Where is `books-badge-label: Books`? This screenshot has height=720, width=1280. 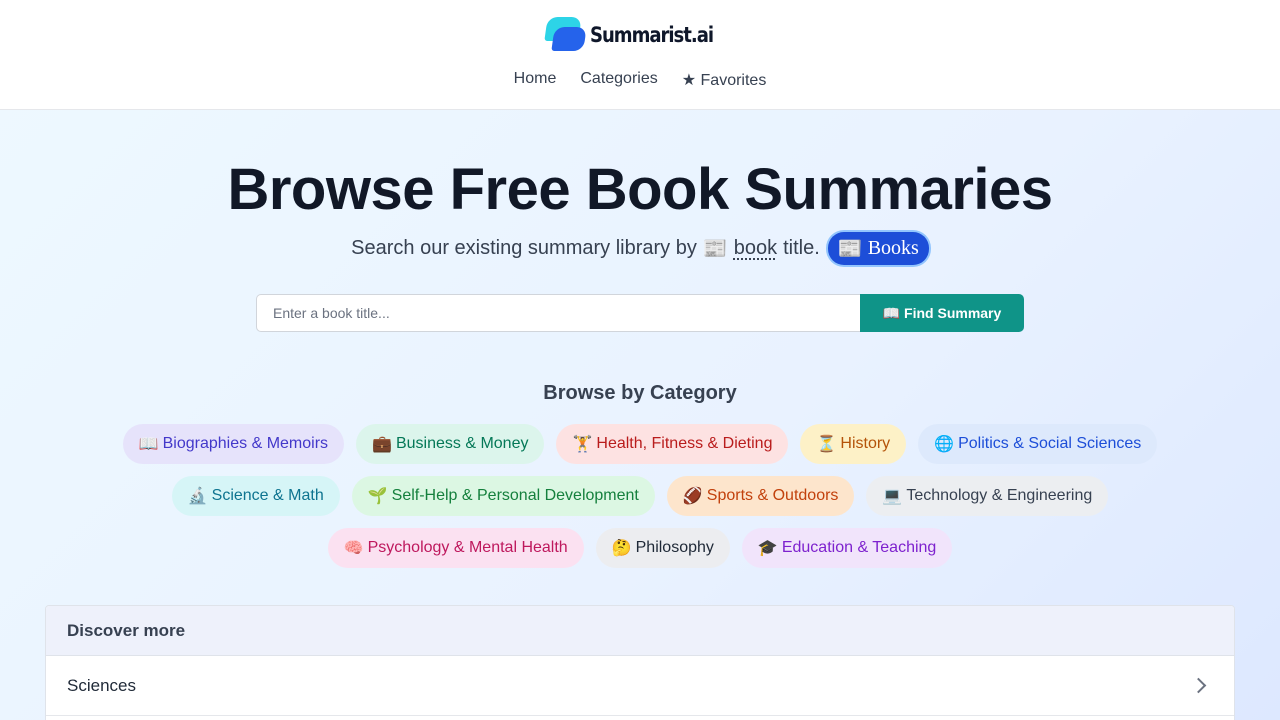 books-badge-label: Books is located at coordinates (893, 248).